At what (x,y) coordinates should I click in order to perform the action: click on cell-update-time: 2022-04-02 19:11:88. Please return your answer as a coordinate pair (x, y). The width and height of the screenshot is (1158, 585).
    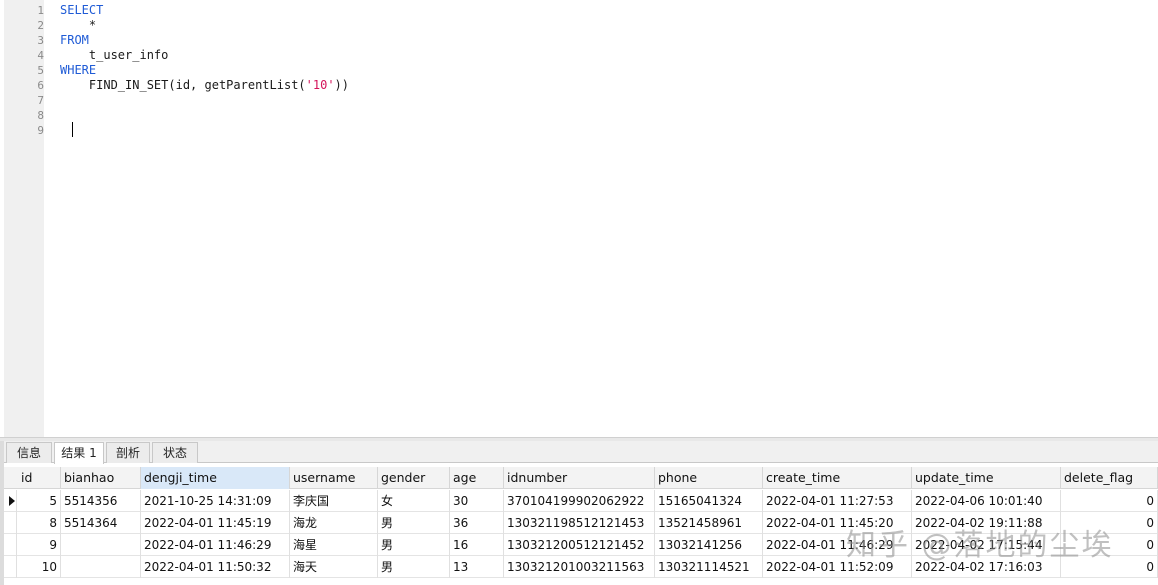
    Looking at the image, I should click on (986, 523).